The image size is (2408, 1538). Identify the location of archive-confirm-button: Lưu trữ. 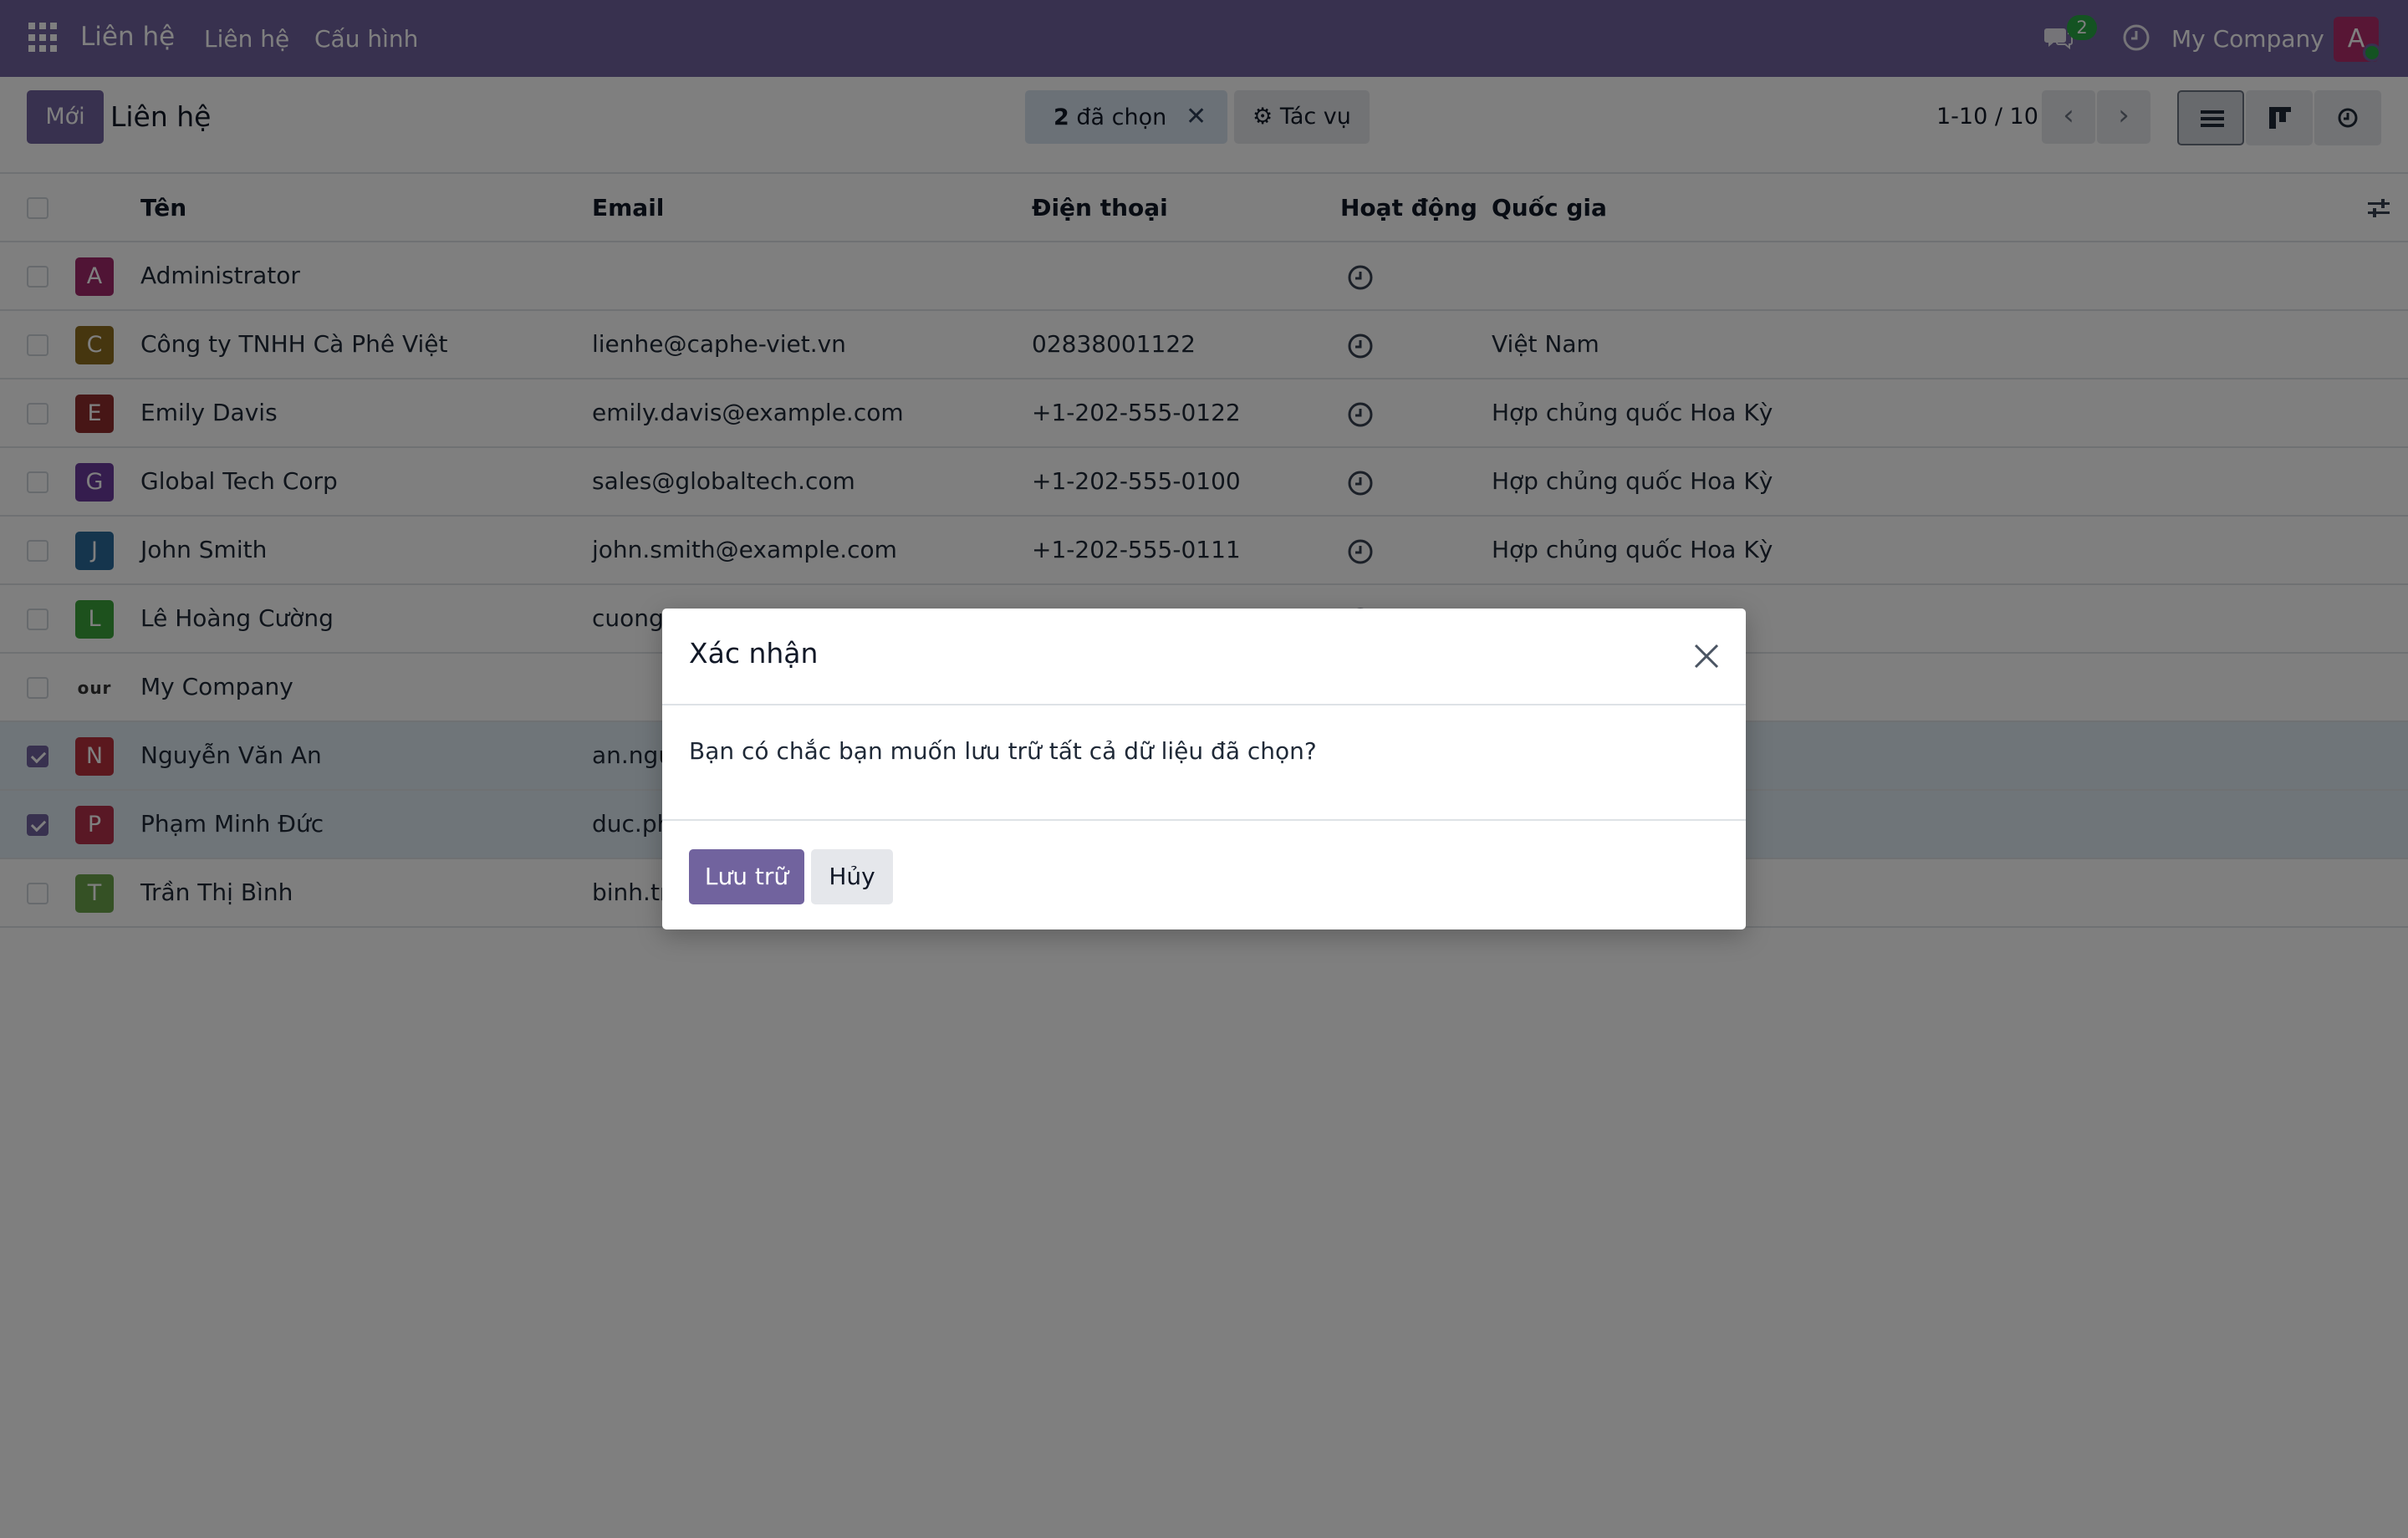
(747, 877).